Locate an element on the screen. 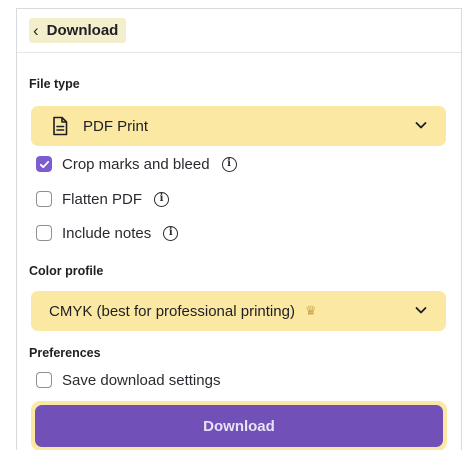 The width and height of the screenshot is (462, 450). include-notes-checkbox is located at coordinates (44, 233).